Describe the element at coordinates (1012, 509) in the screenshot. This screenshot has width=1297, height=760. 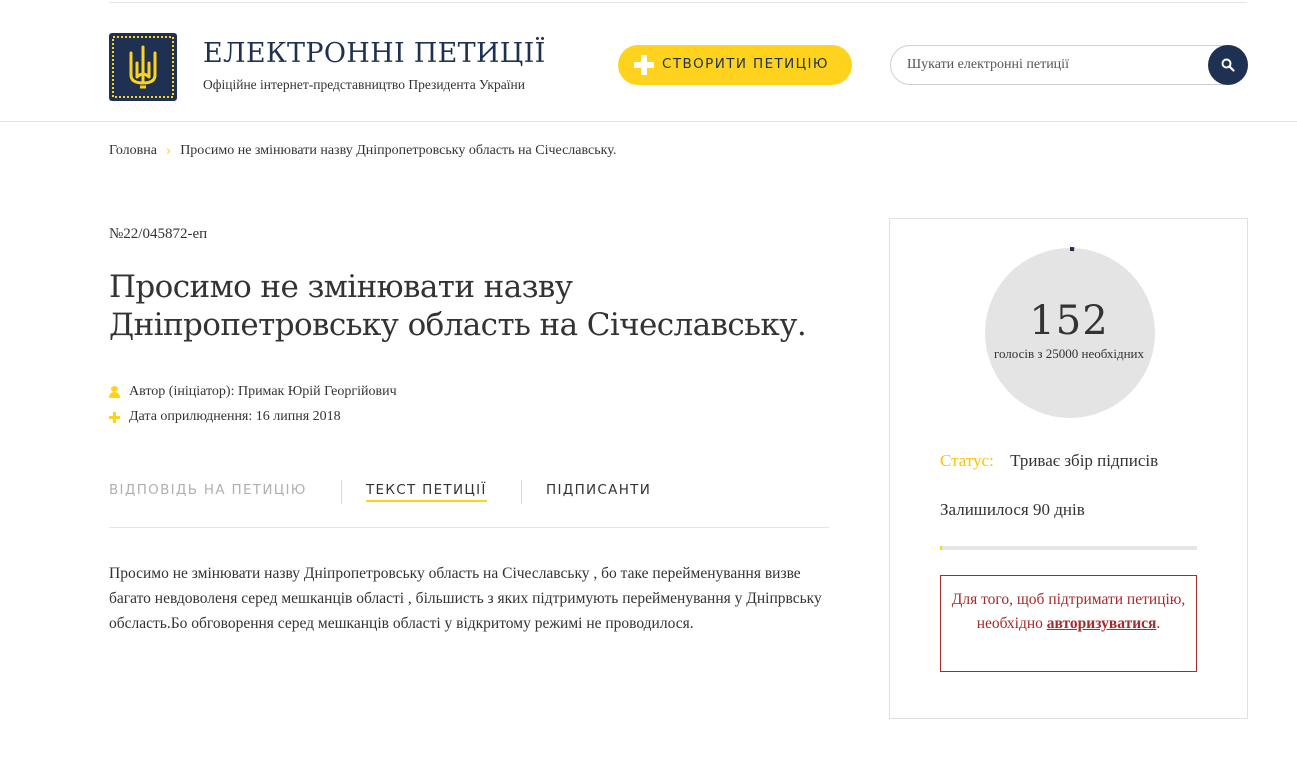
I see `days-remaining: Залишилося 90 днів` at that location.